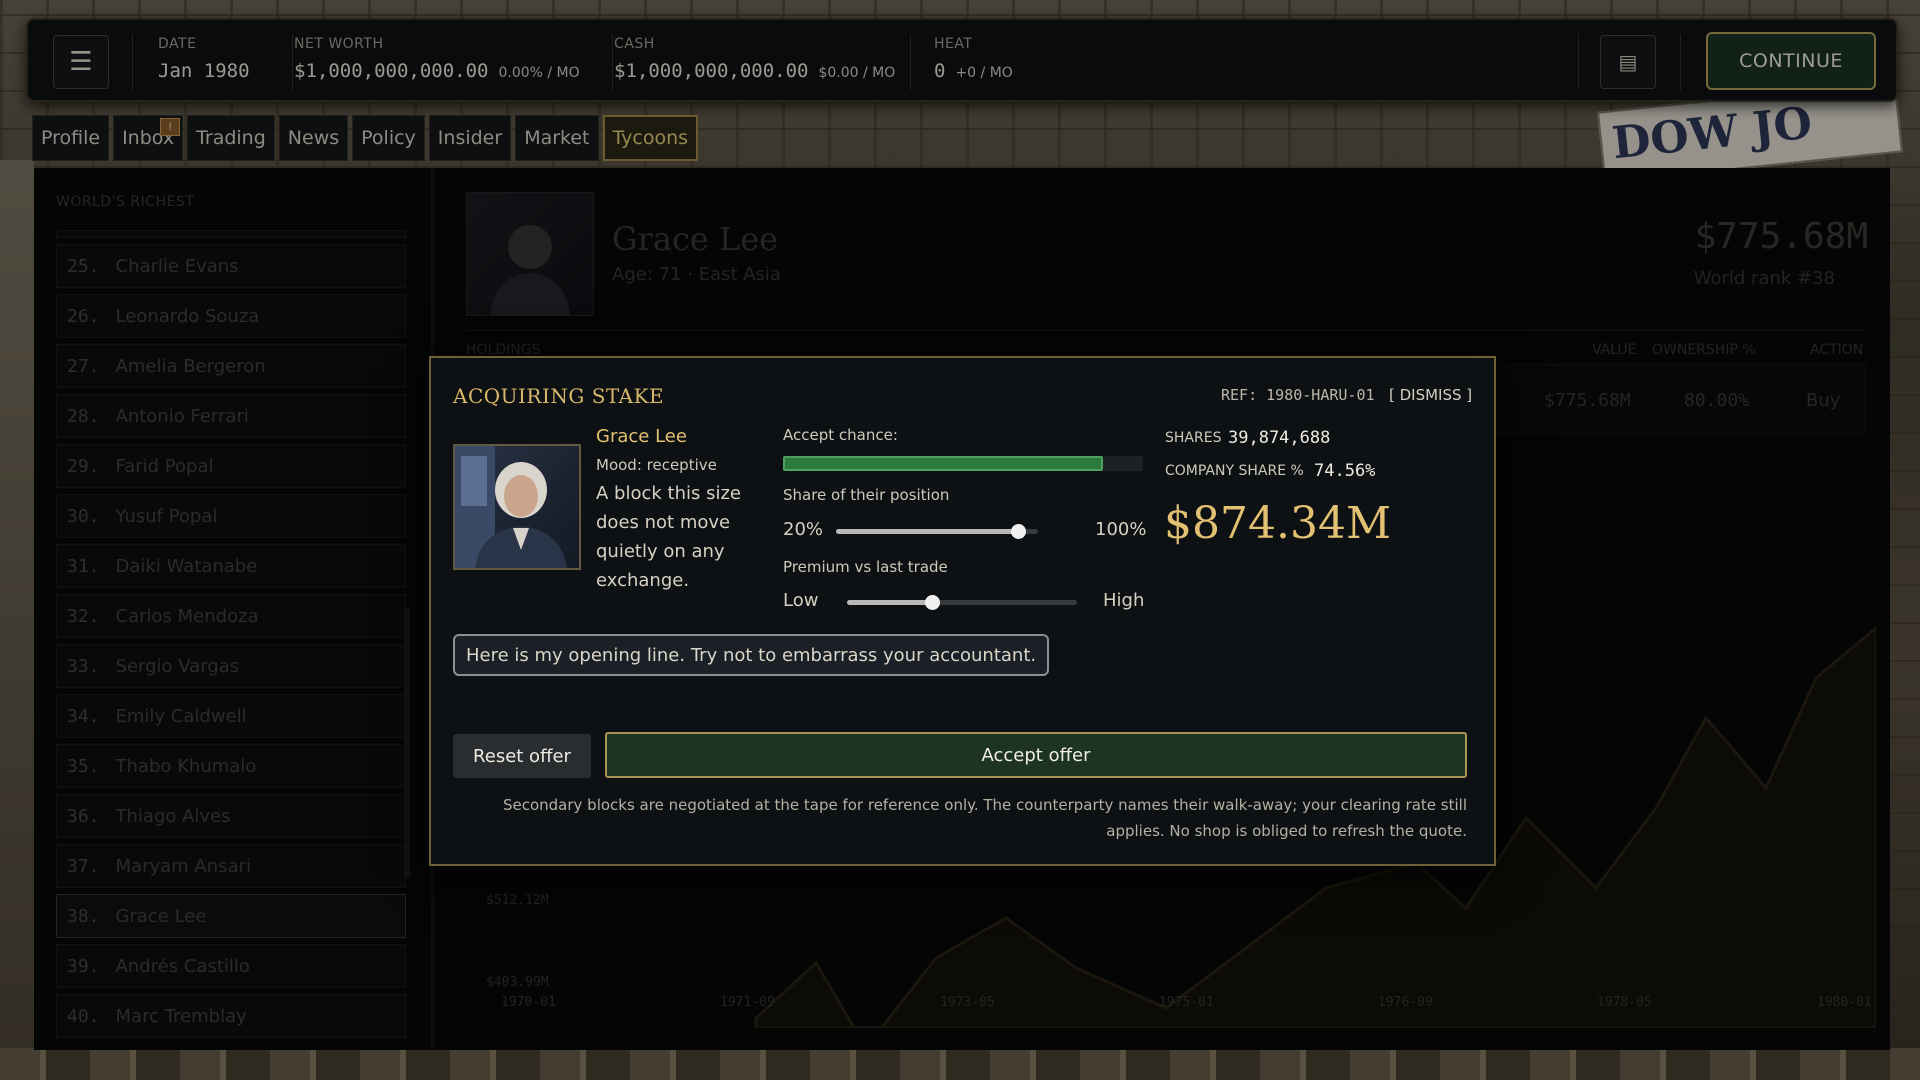 The image size is (1920, 1080). What do you see at coordinates (161, 916) in the screenshot?
I see `tycoon-name: Grace Lee` at bounding box center [161, 916].